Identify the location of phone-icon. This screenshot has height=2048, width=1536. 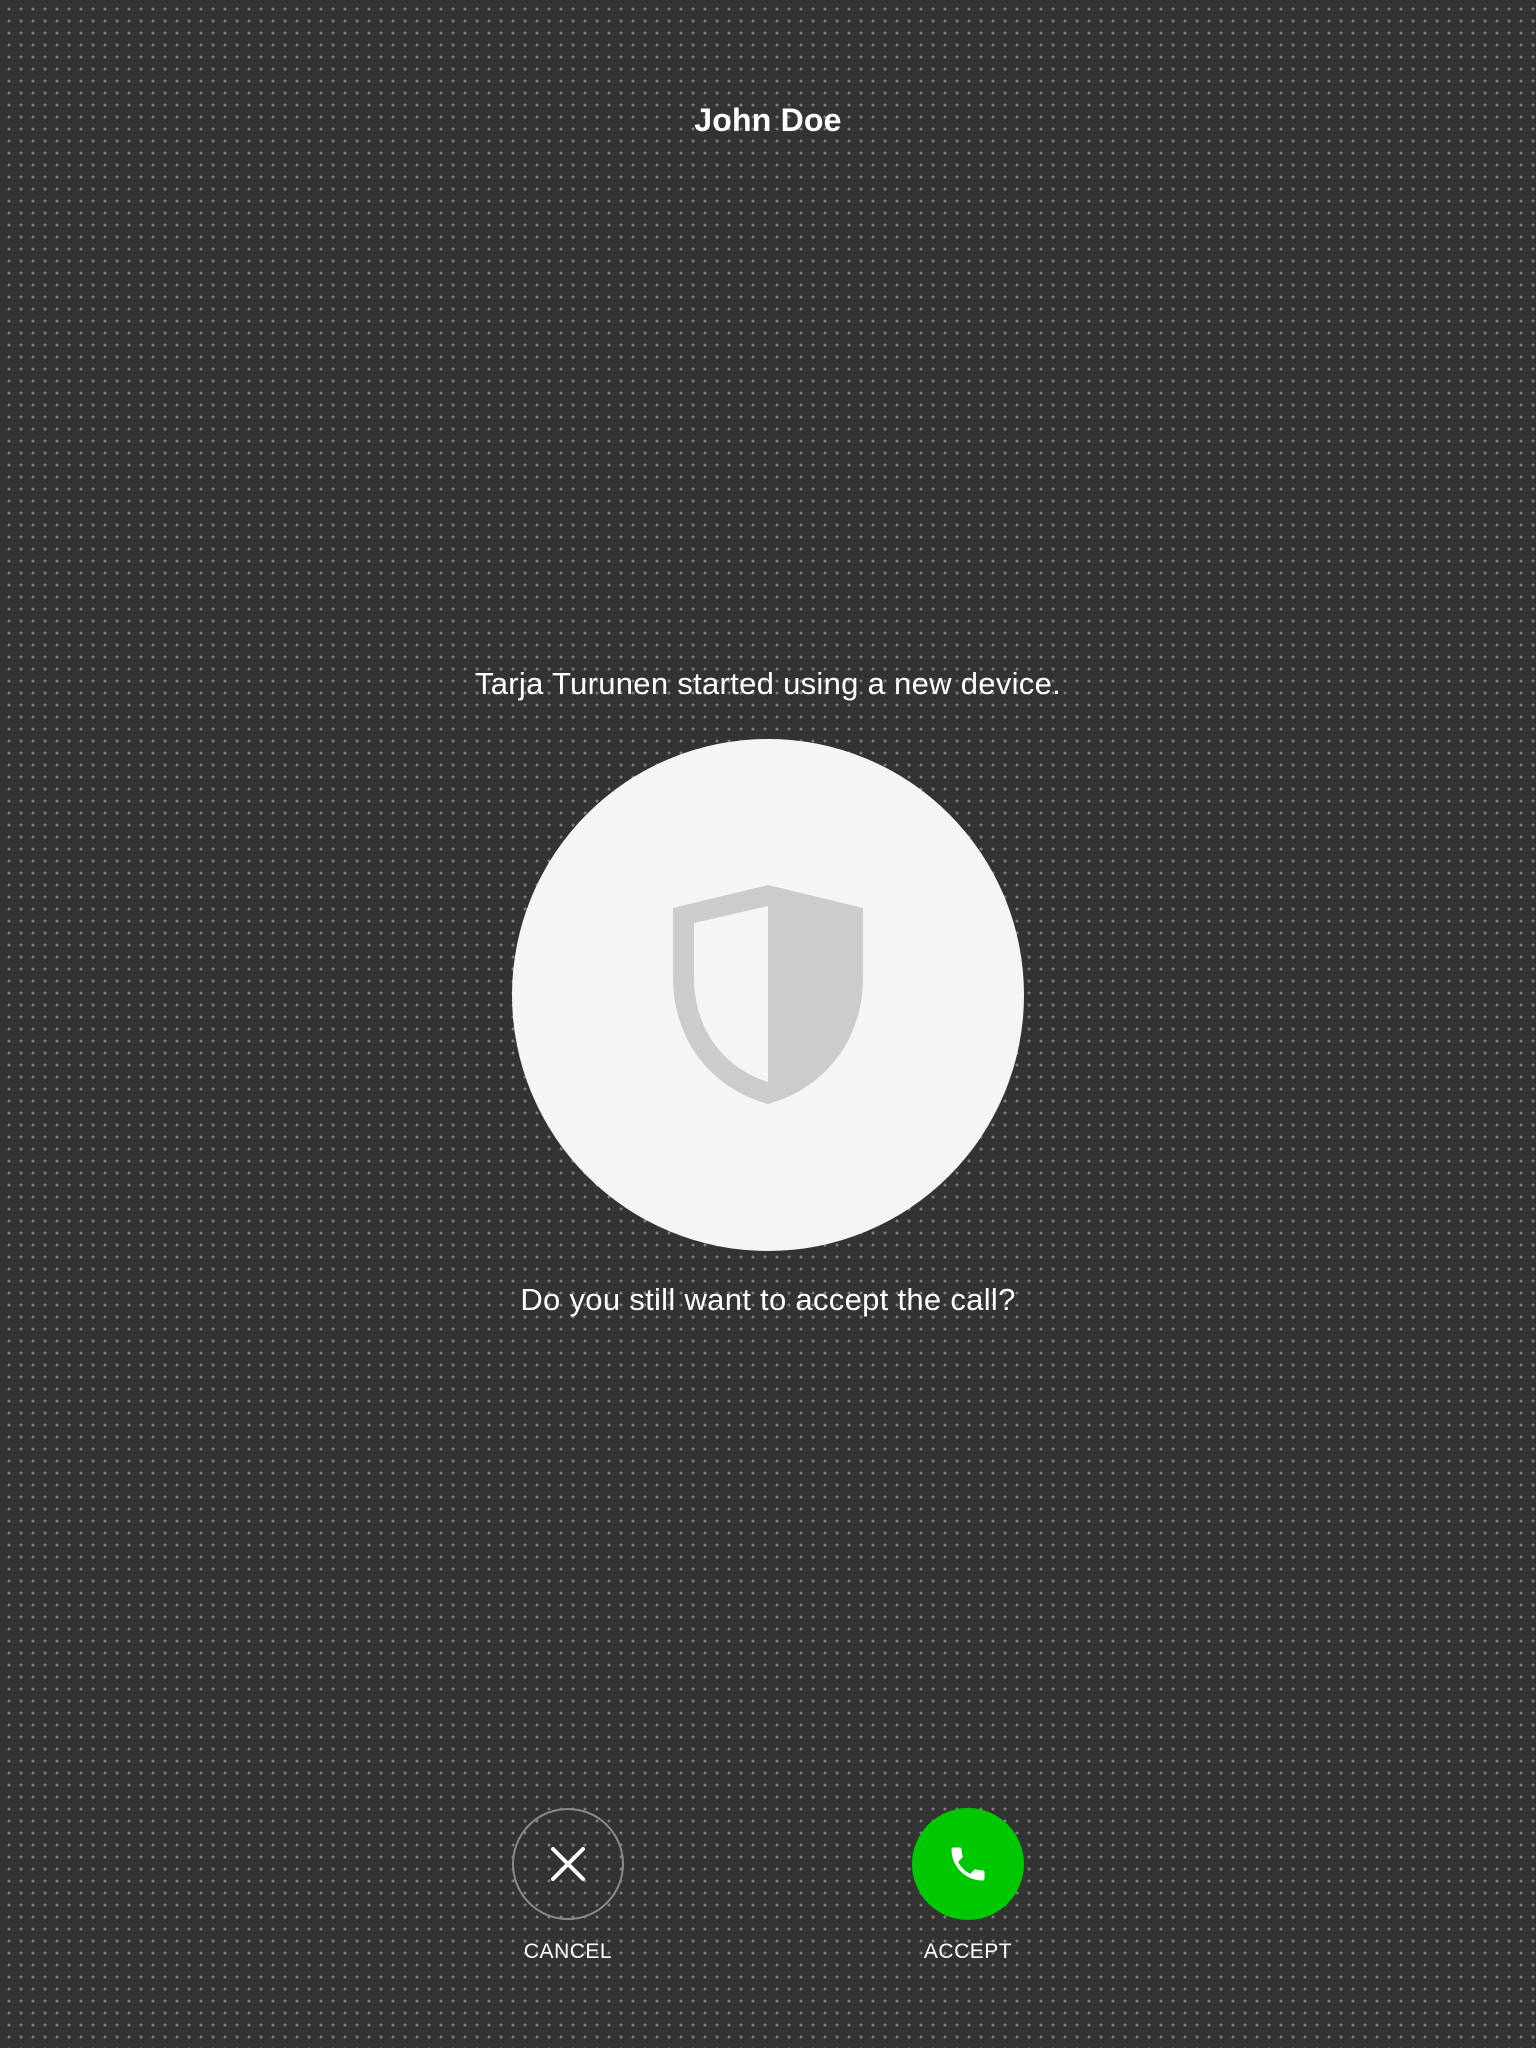
(968, 1864).